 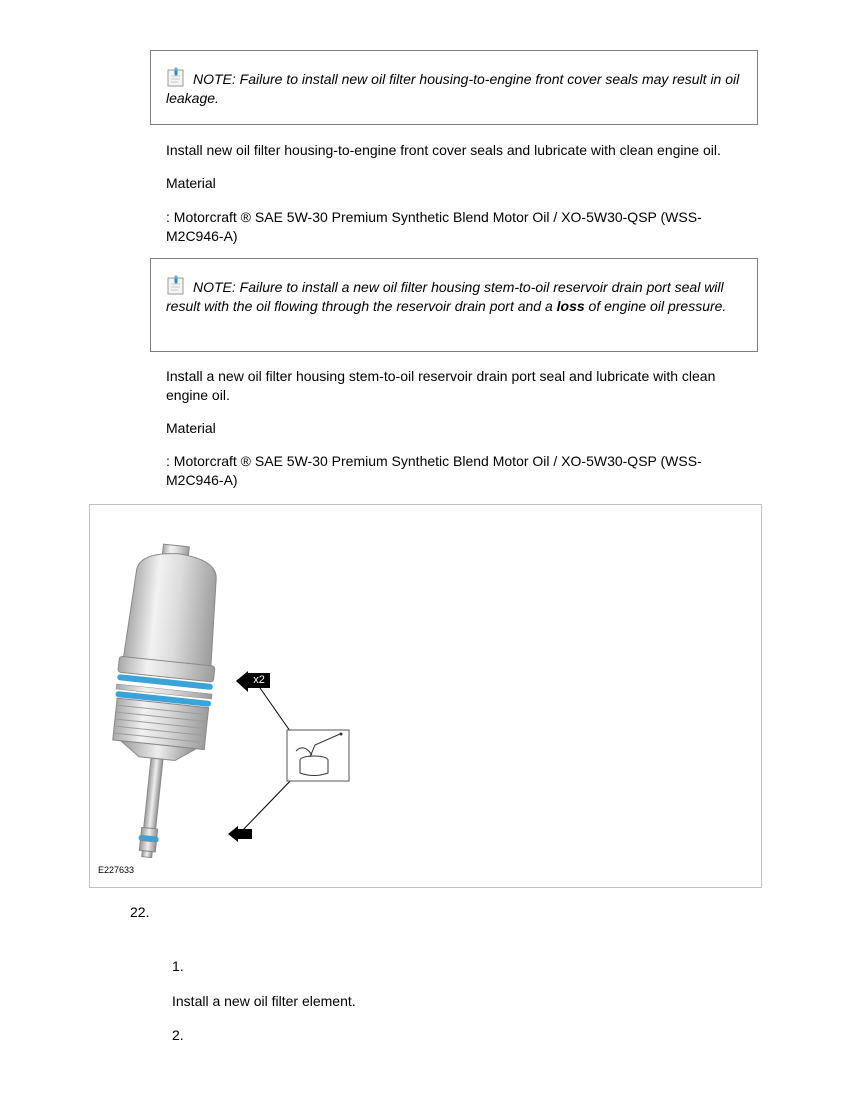 What do you see at coordinates (655, 306) in the screenshot?
I see `note-2-text-end: of engine oil pressure.` at bounding box center [655, 306].